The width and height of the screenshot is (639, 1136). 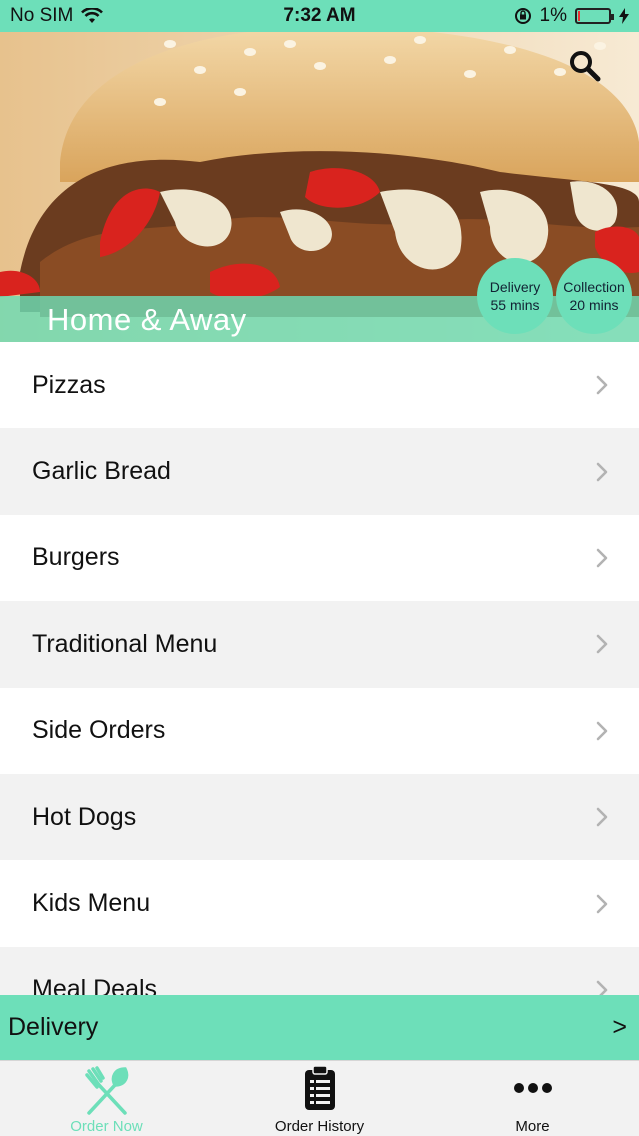 I want to click on wifi-icon, so click(x=92, y=15).